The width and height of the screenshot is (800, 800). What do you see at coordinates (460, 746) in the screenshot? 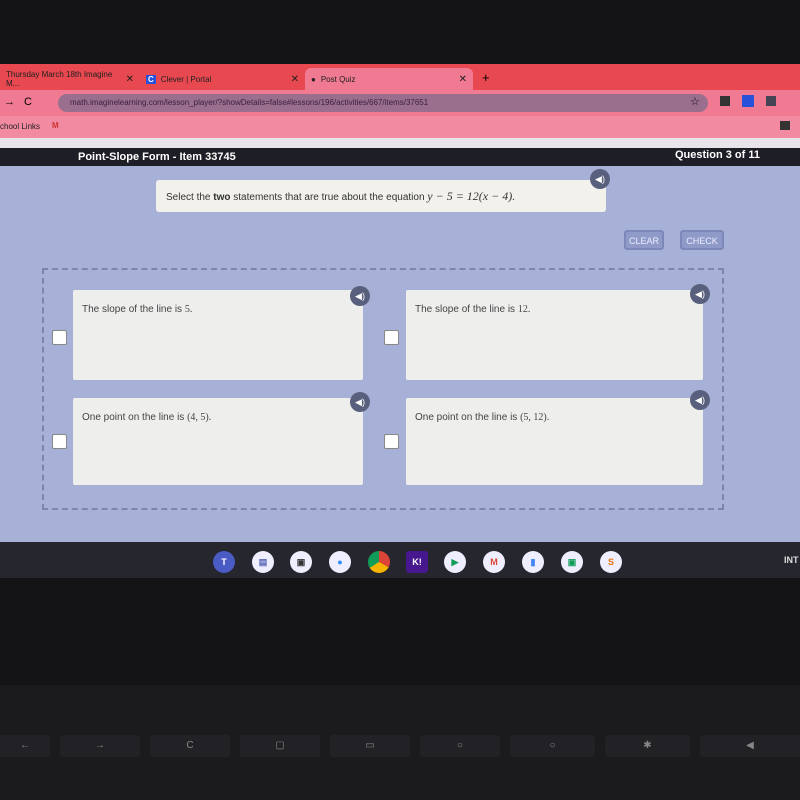
I see `key-dim: ○` at bounding box center [460, 746].